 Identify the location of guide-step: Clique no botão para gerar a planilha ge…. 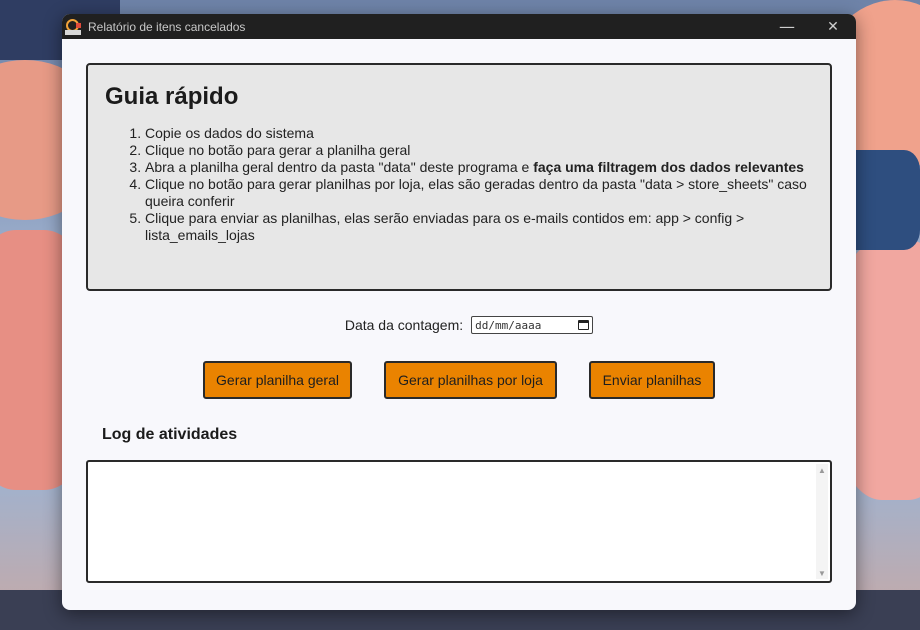
(495, 150).